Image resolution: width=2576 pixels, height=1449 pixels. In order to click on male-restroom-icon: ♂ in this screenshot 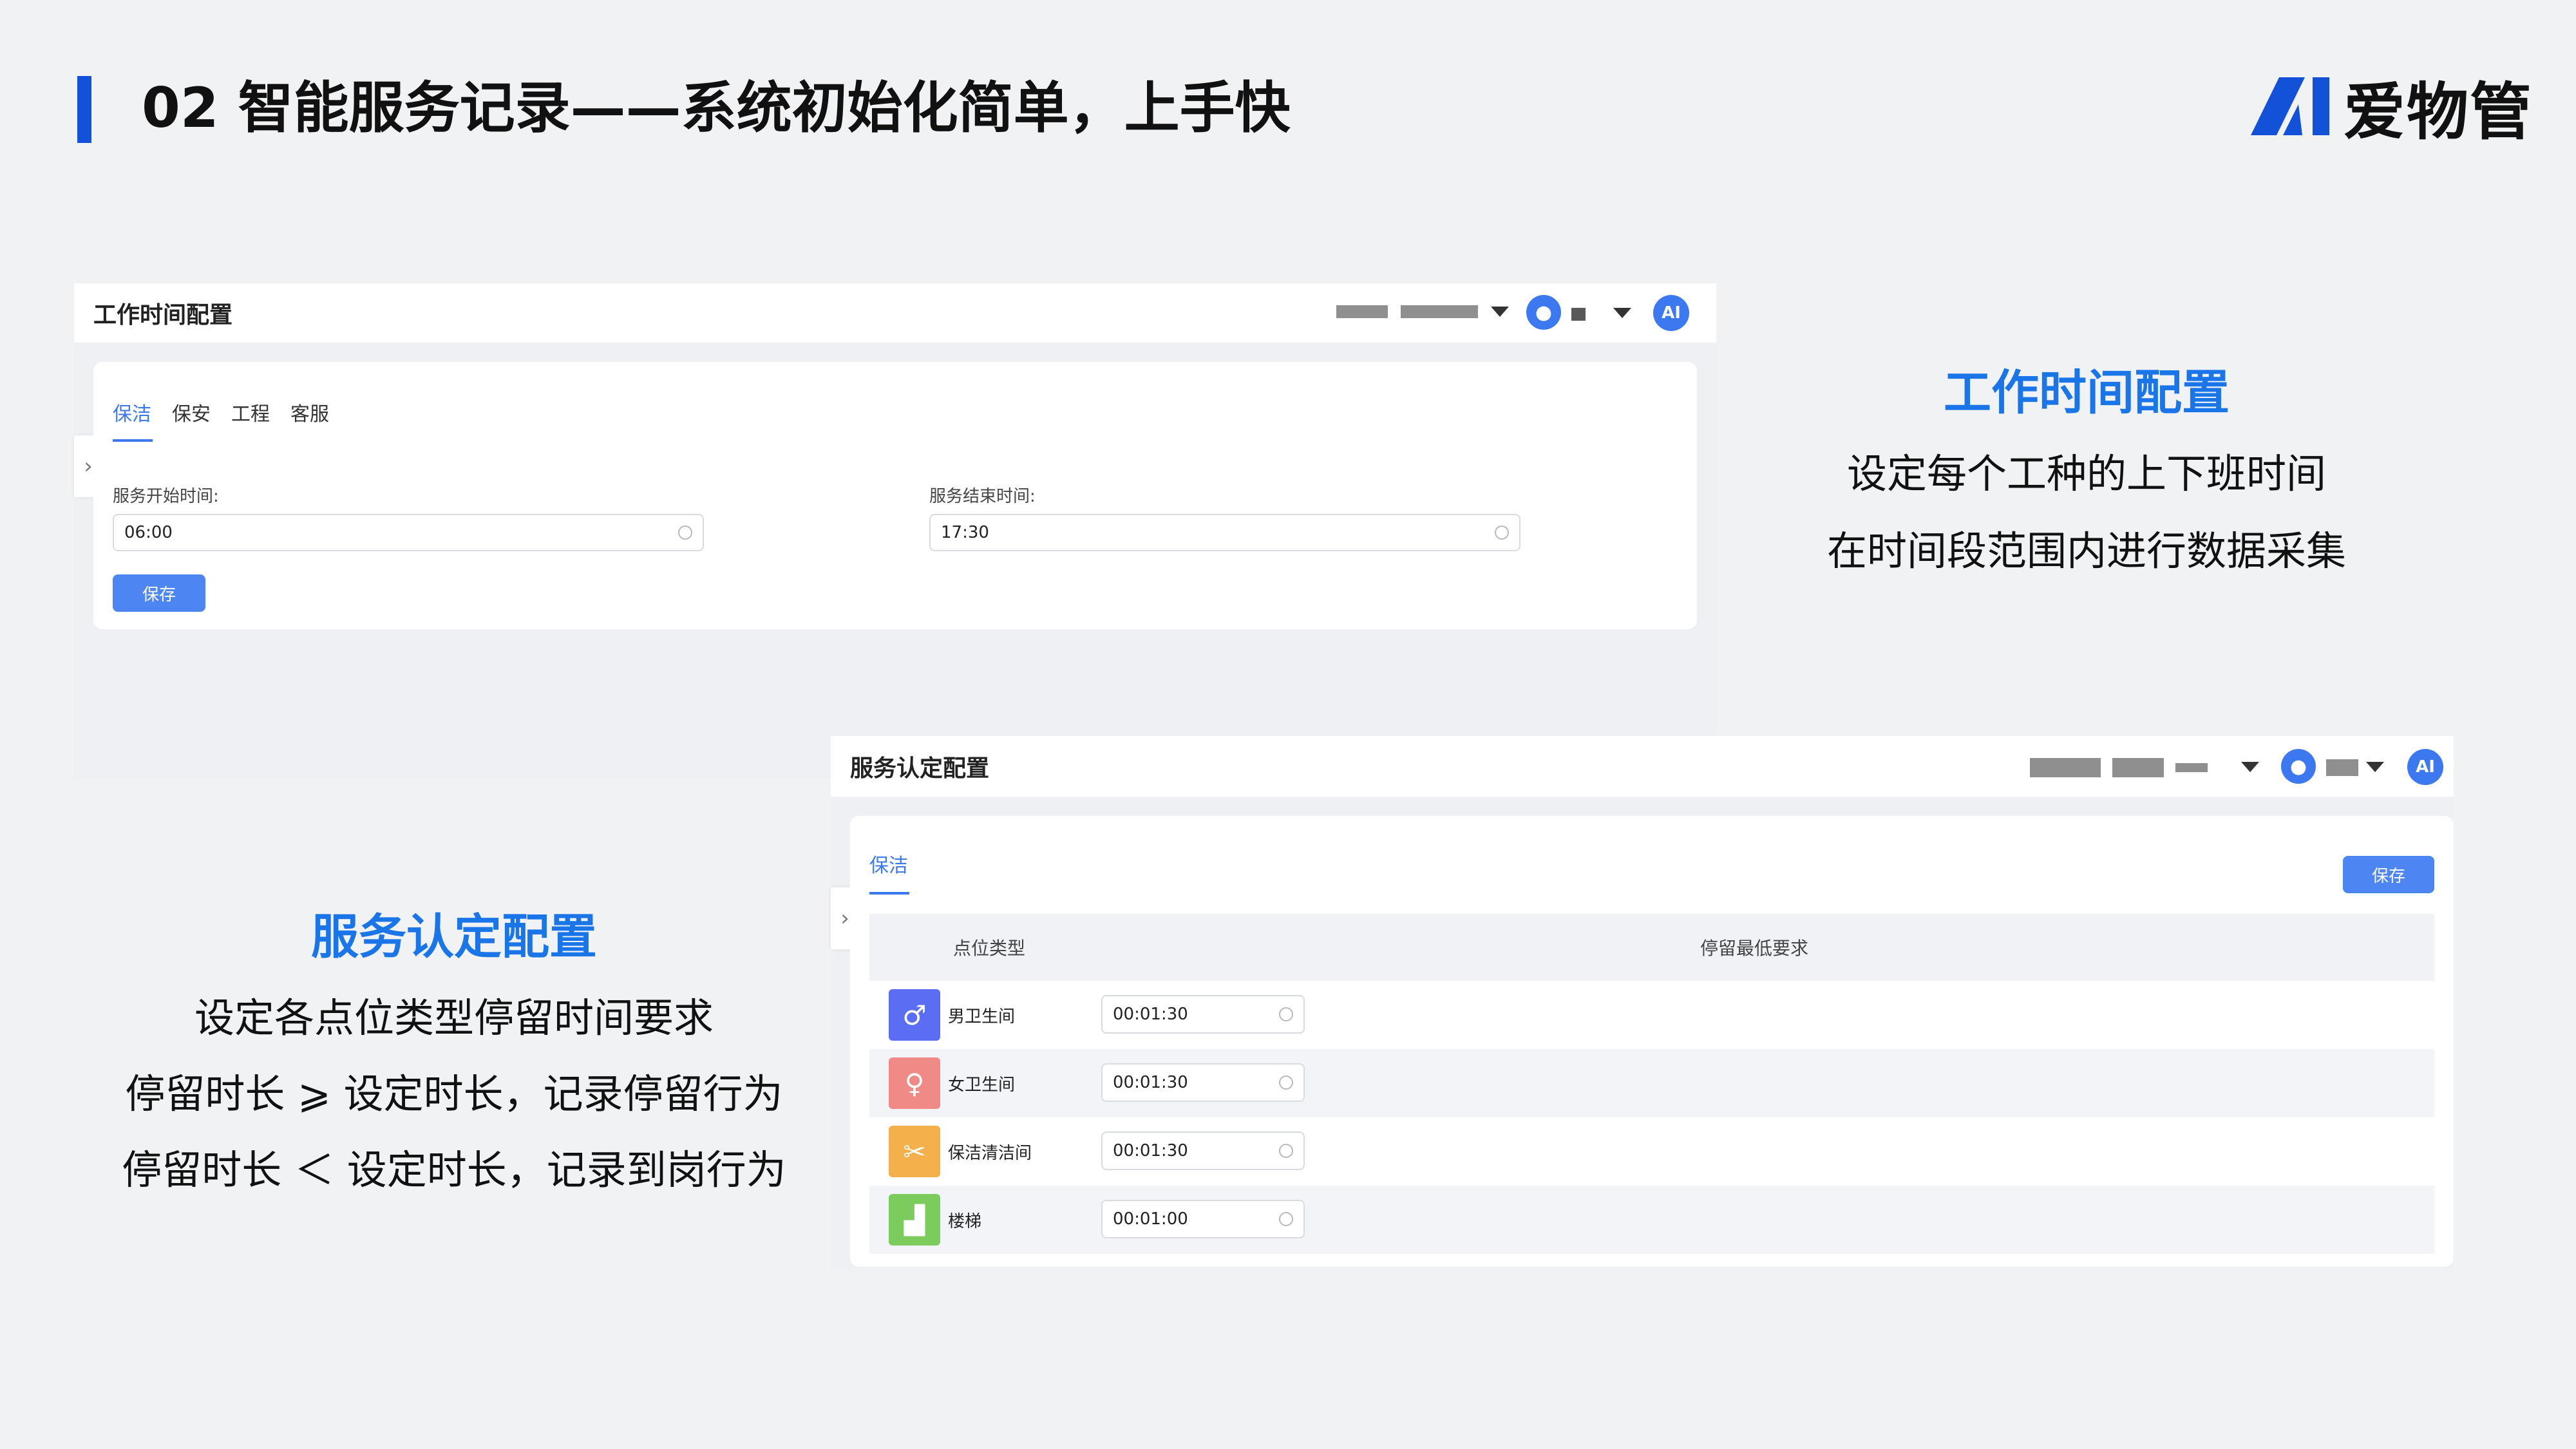, I will do `click(914, 1015)`.